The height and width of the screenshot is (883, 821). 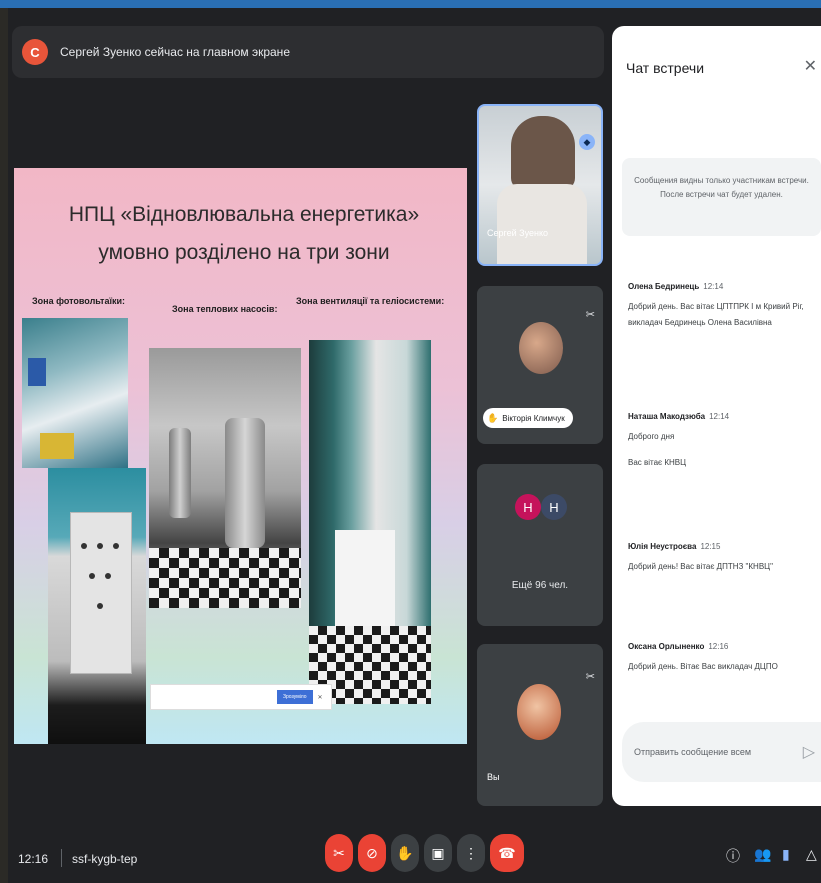 What do you see at coordinates (703, 666) in the screenshot?
I see `message-text: Добрий день. Вітає Вас викладач ДЦПО` at bounding box center [703, 666].